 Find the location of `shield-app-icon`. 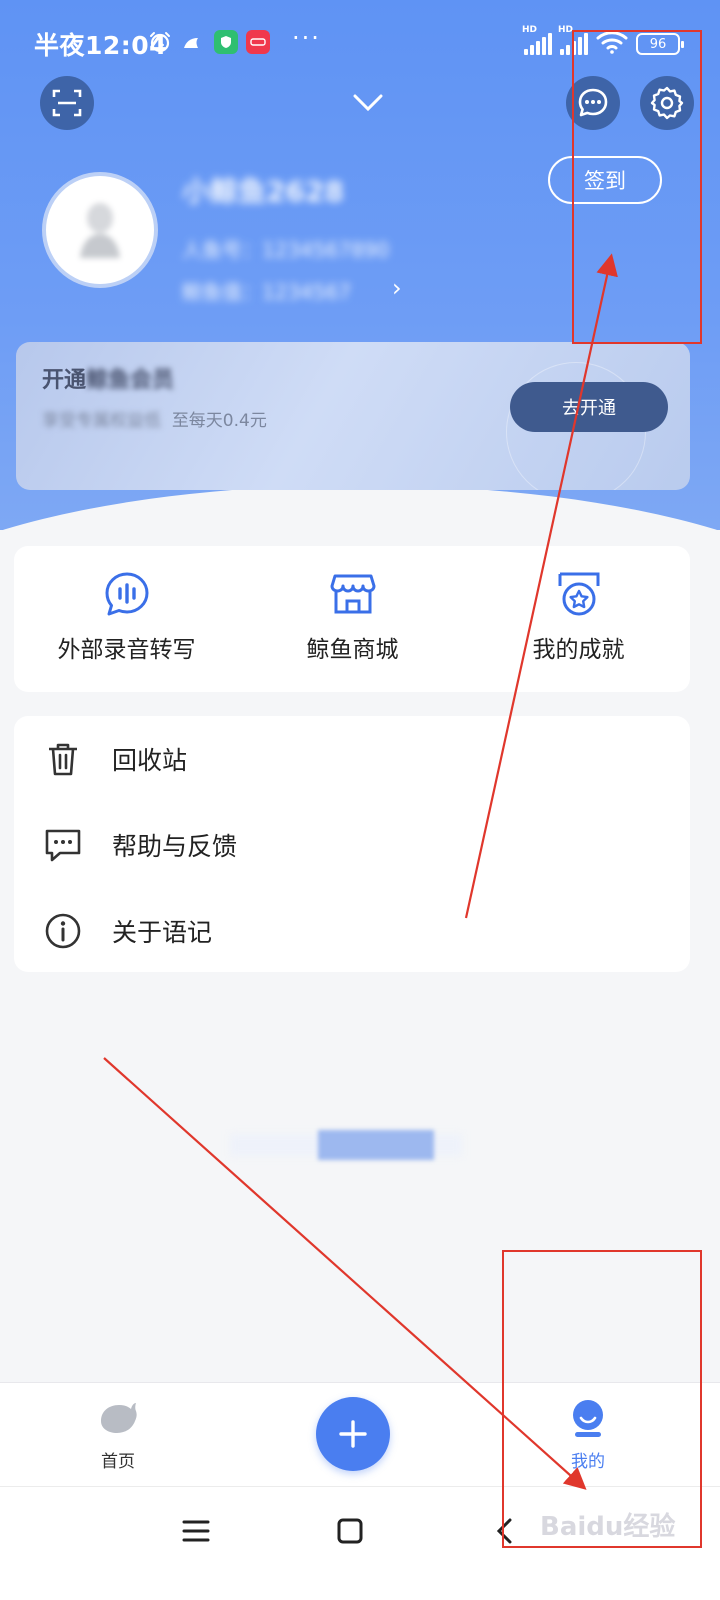

shield-app-icon is located at coordinates (226, 42).